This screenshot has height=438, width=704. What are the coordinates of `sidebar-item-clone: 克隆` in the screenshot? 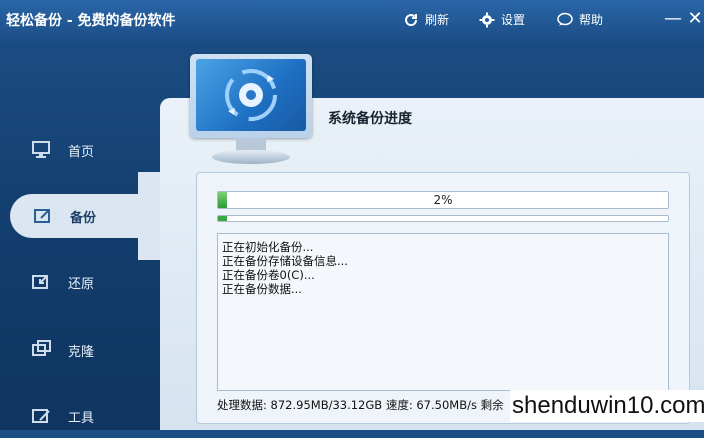 It's located at (80, 350).